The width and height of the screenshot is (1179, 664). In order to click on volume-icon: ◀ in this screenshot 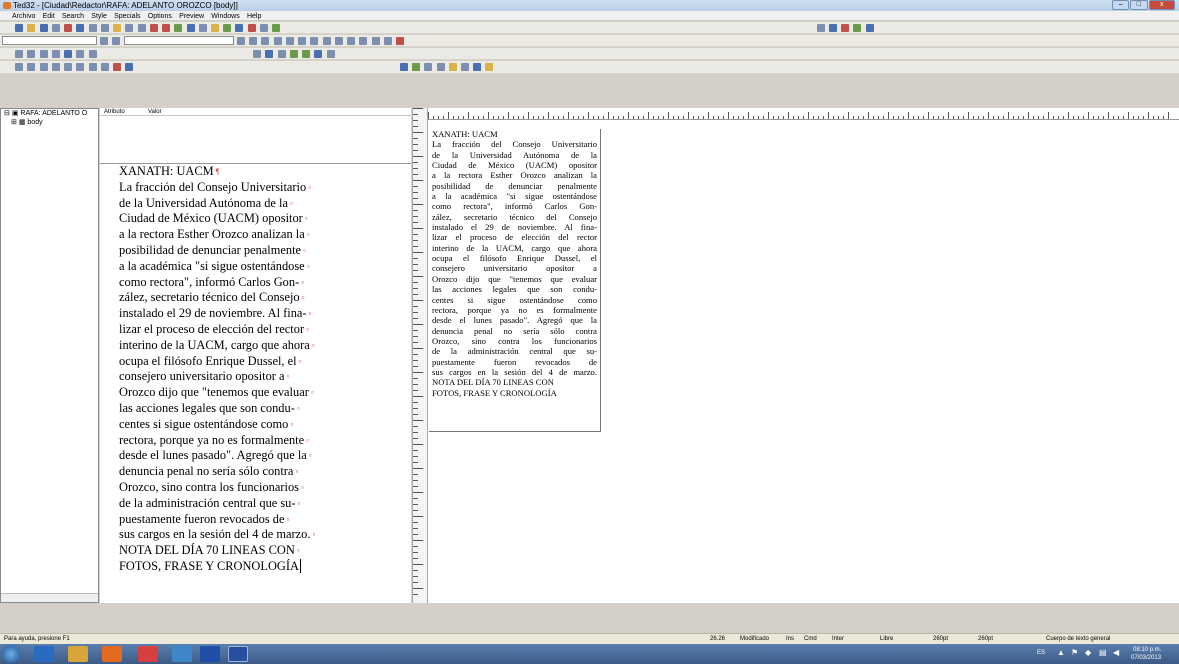, I will do `click(1116, 652)`.